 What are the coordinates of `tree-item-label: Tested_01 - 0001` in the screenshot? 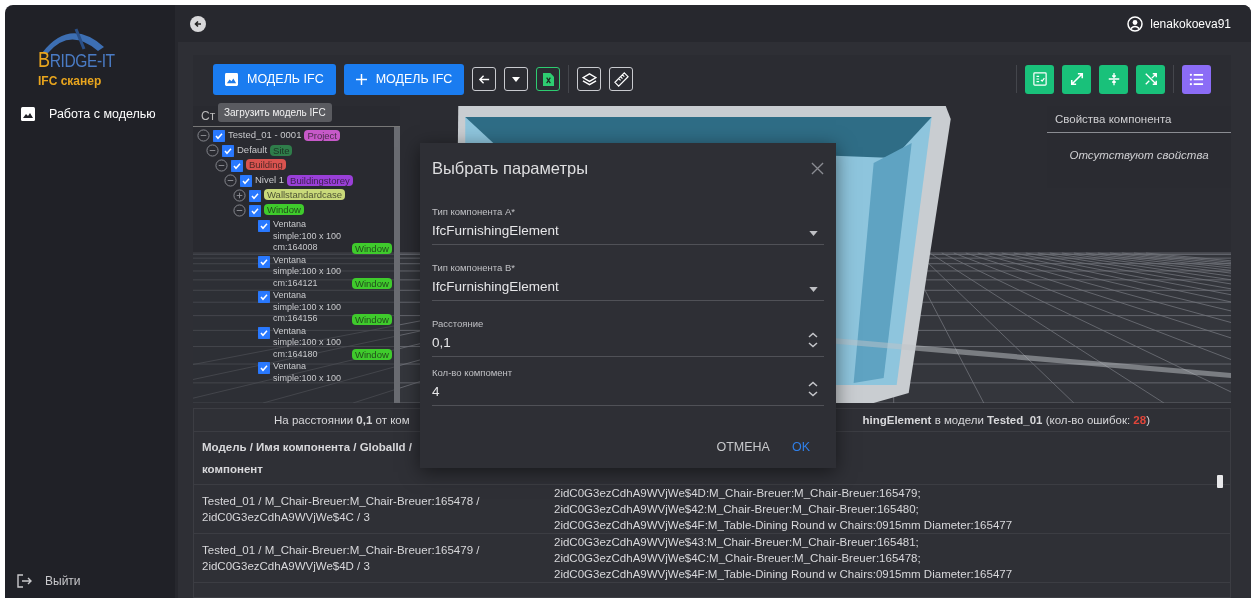 It's located at (265, 135).